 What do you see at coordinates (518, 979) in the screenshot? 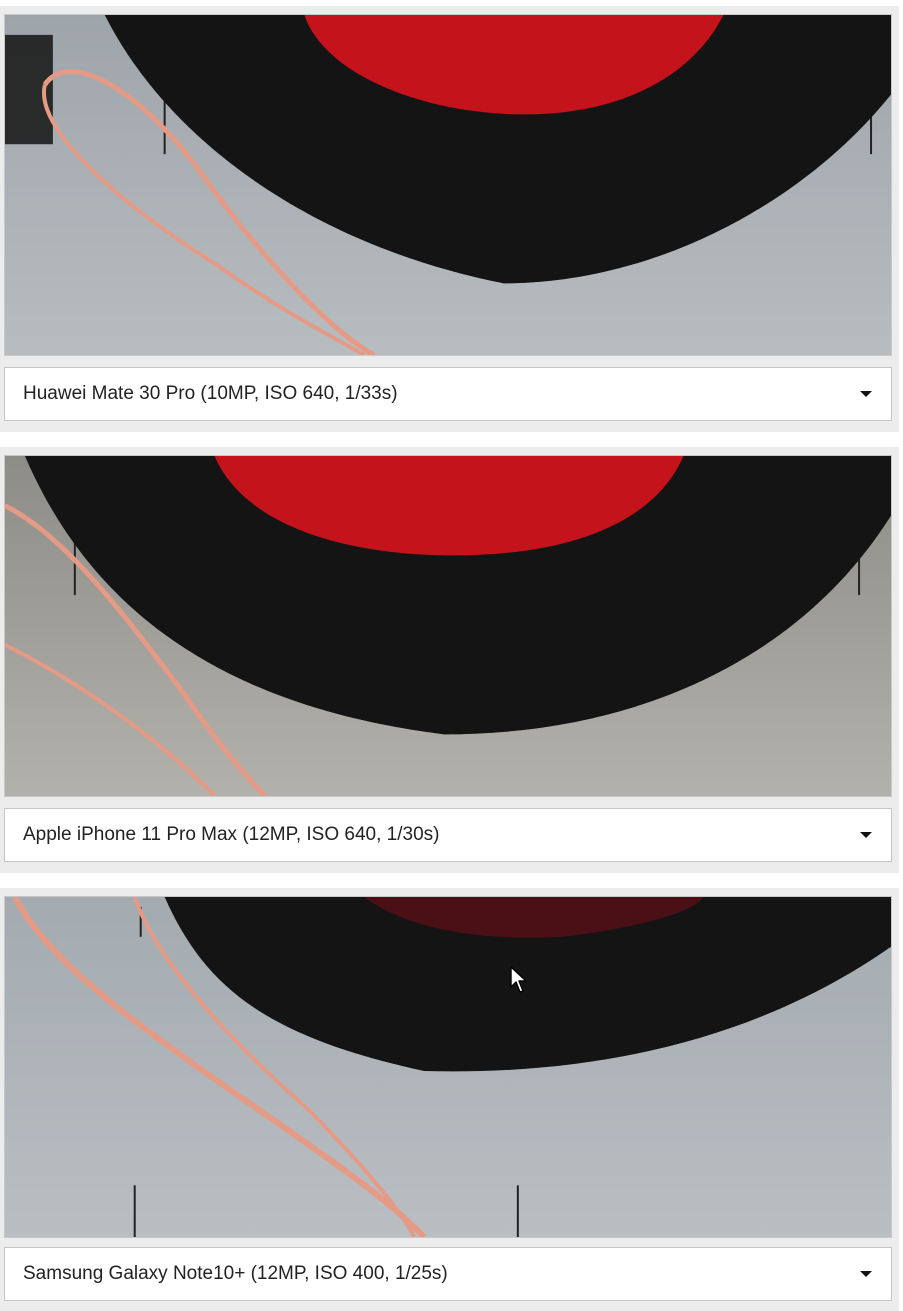
I see `mouse-pointer-icon` at bounding box center [518, 979].